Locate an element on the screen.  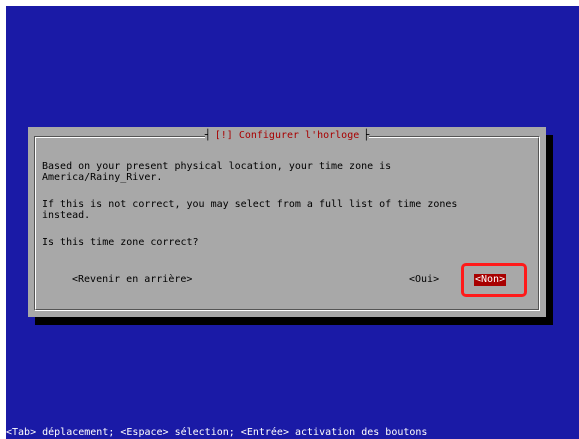
back-button: <Revenir en arrière> is located at coordinates (132, 280).